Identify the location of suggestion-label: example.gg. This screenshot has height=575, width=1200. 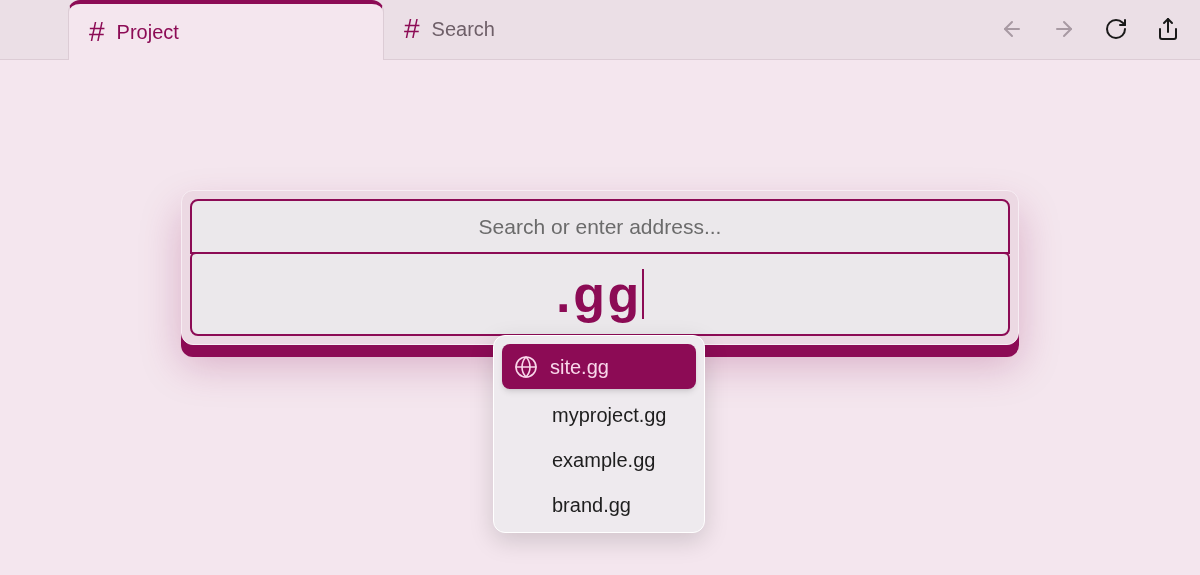
(604, 460).